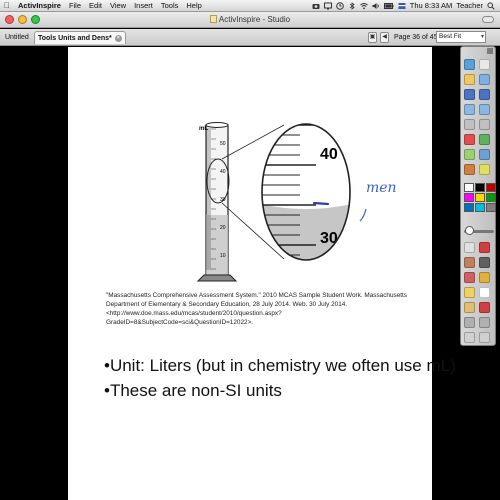 The height and width of the screenshot is (500, 500). I want to click on pen-icon, so click(469, 169).